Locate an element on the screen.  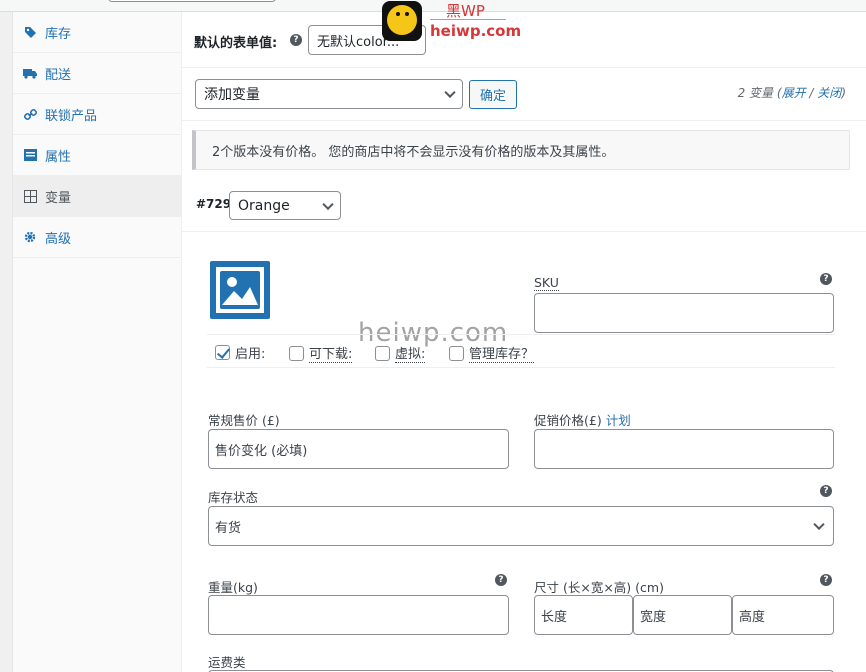
weight-input is located at coordinates (358, 615).